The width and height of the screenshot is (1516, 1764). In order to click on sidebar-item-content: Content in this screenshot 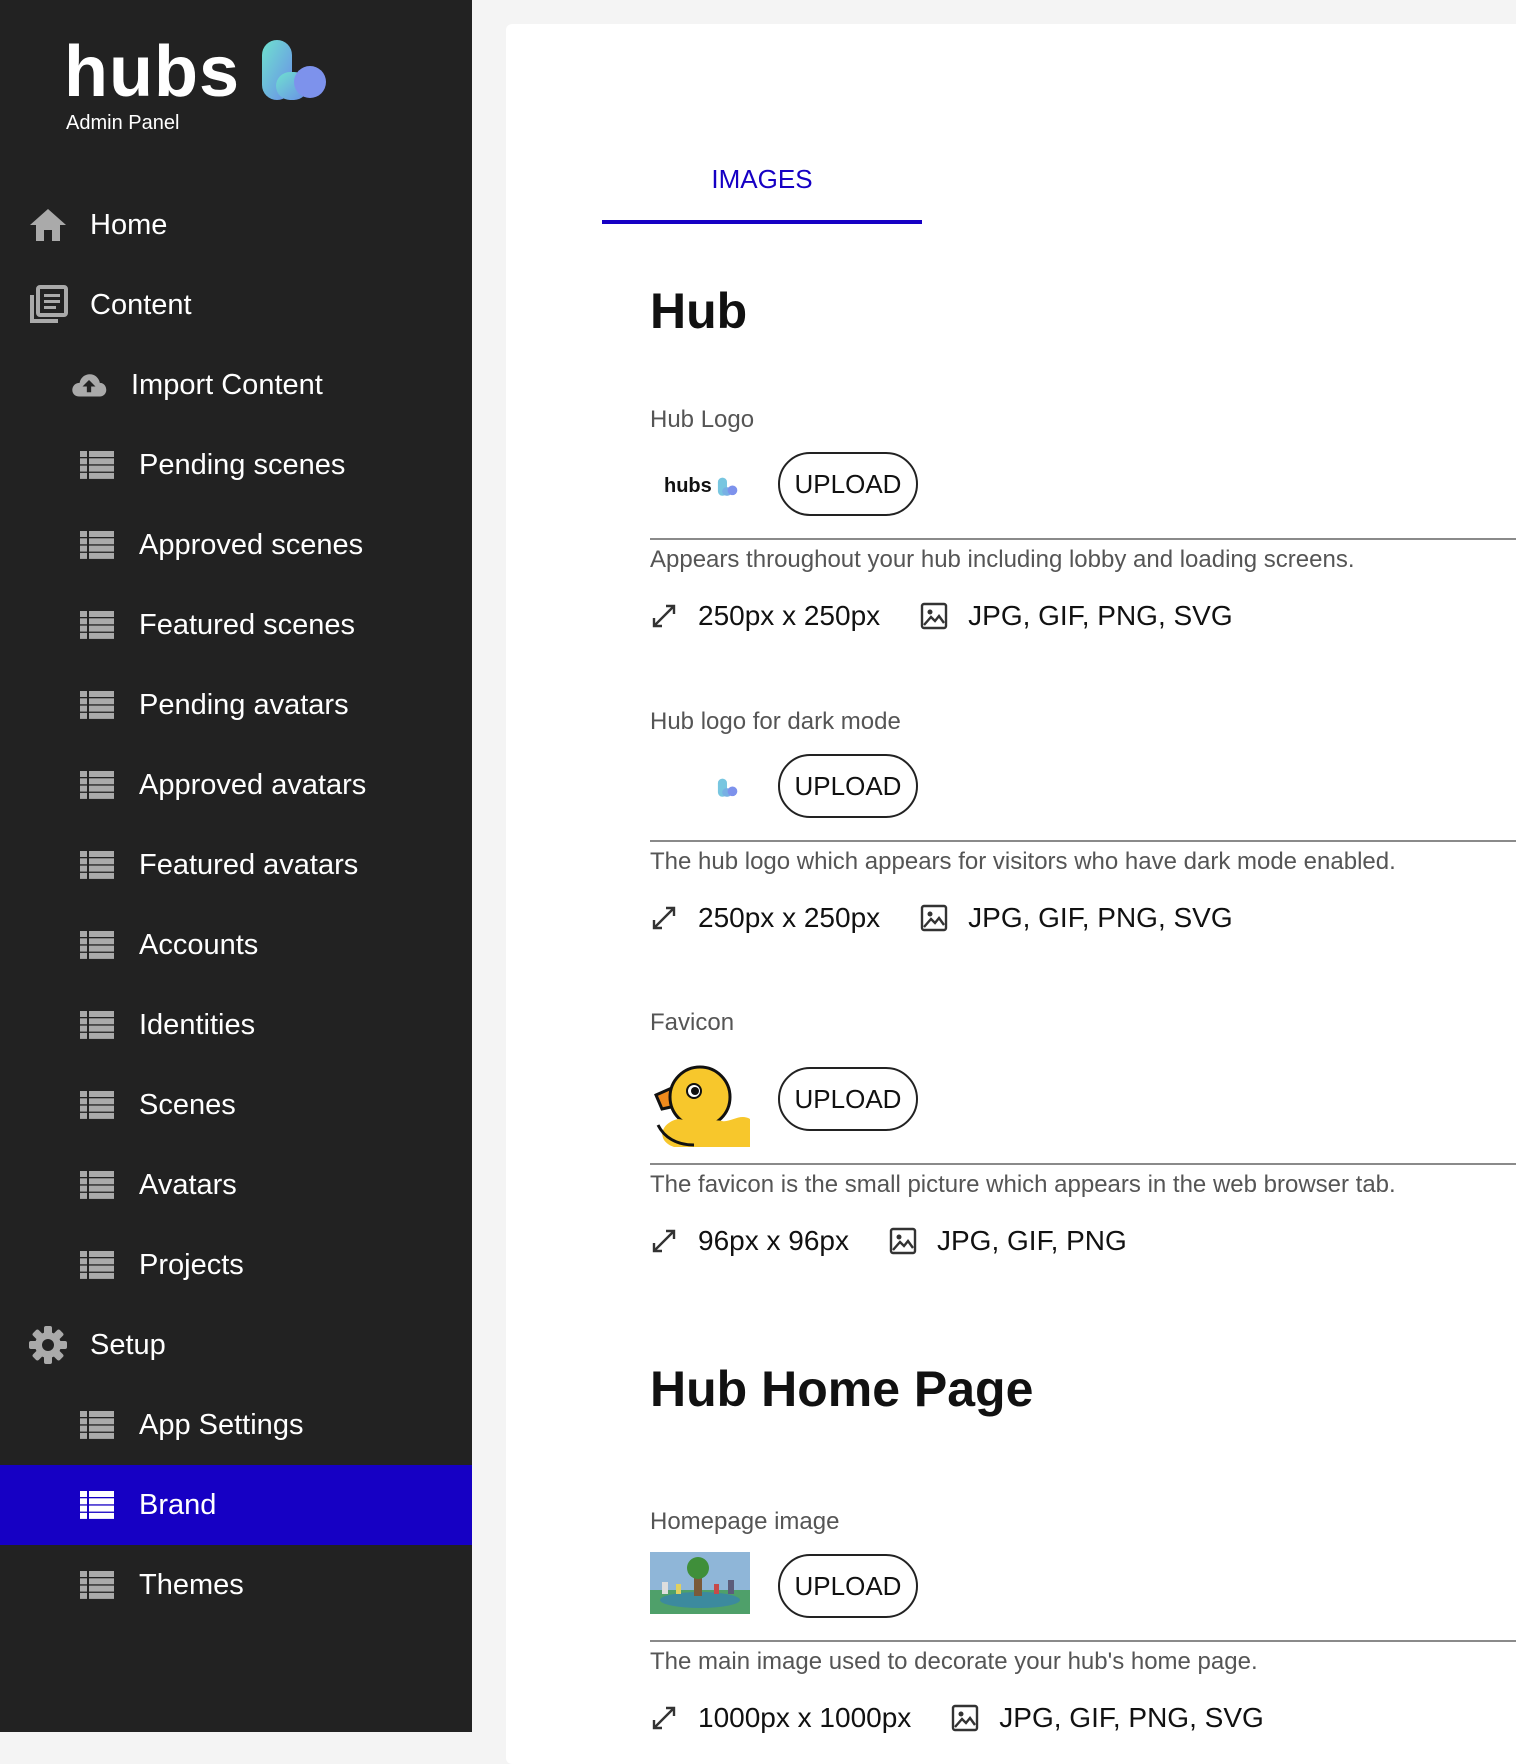, I will do `click(236, 305)`.